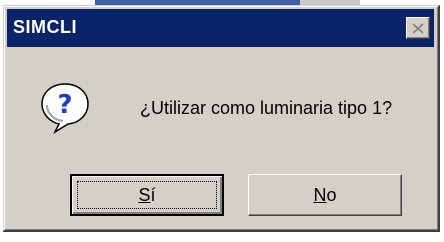  I want to click on dialog-title: SIMCLI, so click(45, 27).